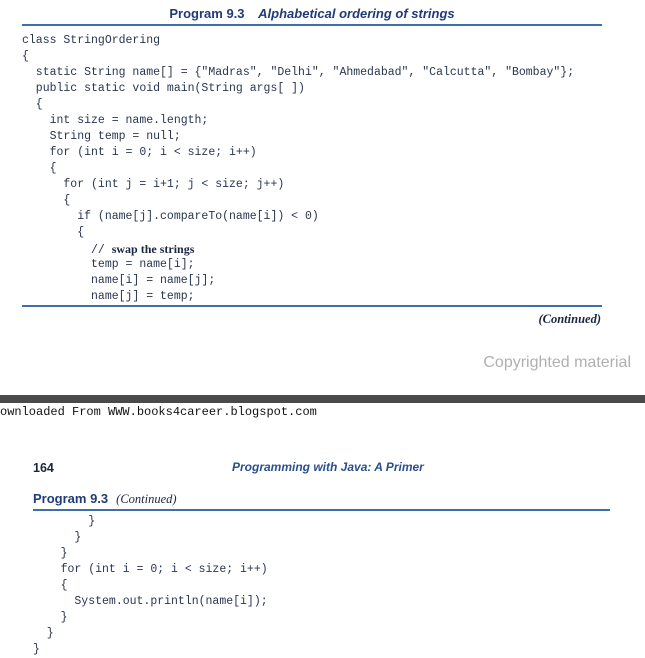 Image resolution: width=645 pixels, height=658 pixels. Describe the element at coordinates (150, 601) in the screenshot. I see `code-line: System.out.println(name[i]);` at that location.